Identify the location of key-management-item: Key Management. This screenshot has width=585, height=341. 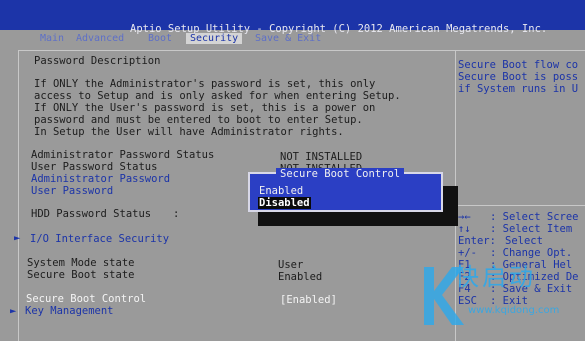
(69, 311).